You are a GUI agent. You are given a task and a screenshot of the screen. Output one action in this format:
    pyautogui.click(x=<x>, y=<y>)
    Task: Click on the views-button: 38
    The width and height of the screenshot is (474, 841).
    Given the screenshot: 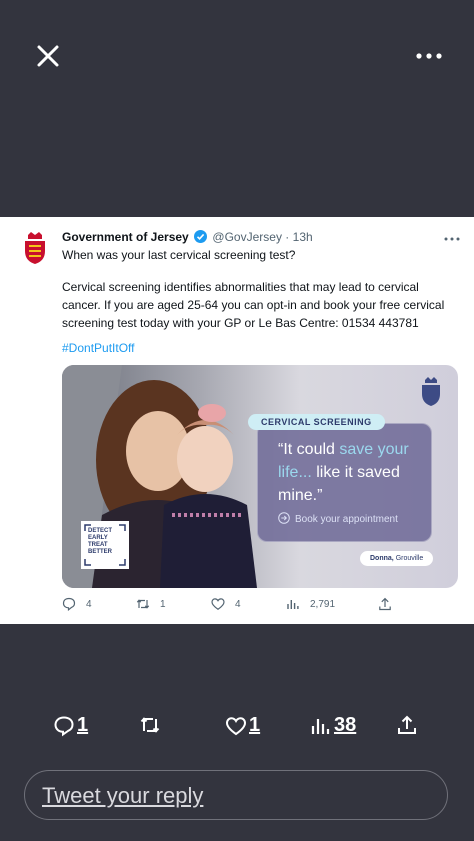 What is the action you would take?
    pyautogui.click(x=333, y=725)
    